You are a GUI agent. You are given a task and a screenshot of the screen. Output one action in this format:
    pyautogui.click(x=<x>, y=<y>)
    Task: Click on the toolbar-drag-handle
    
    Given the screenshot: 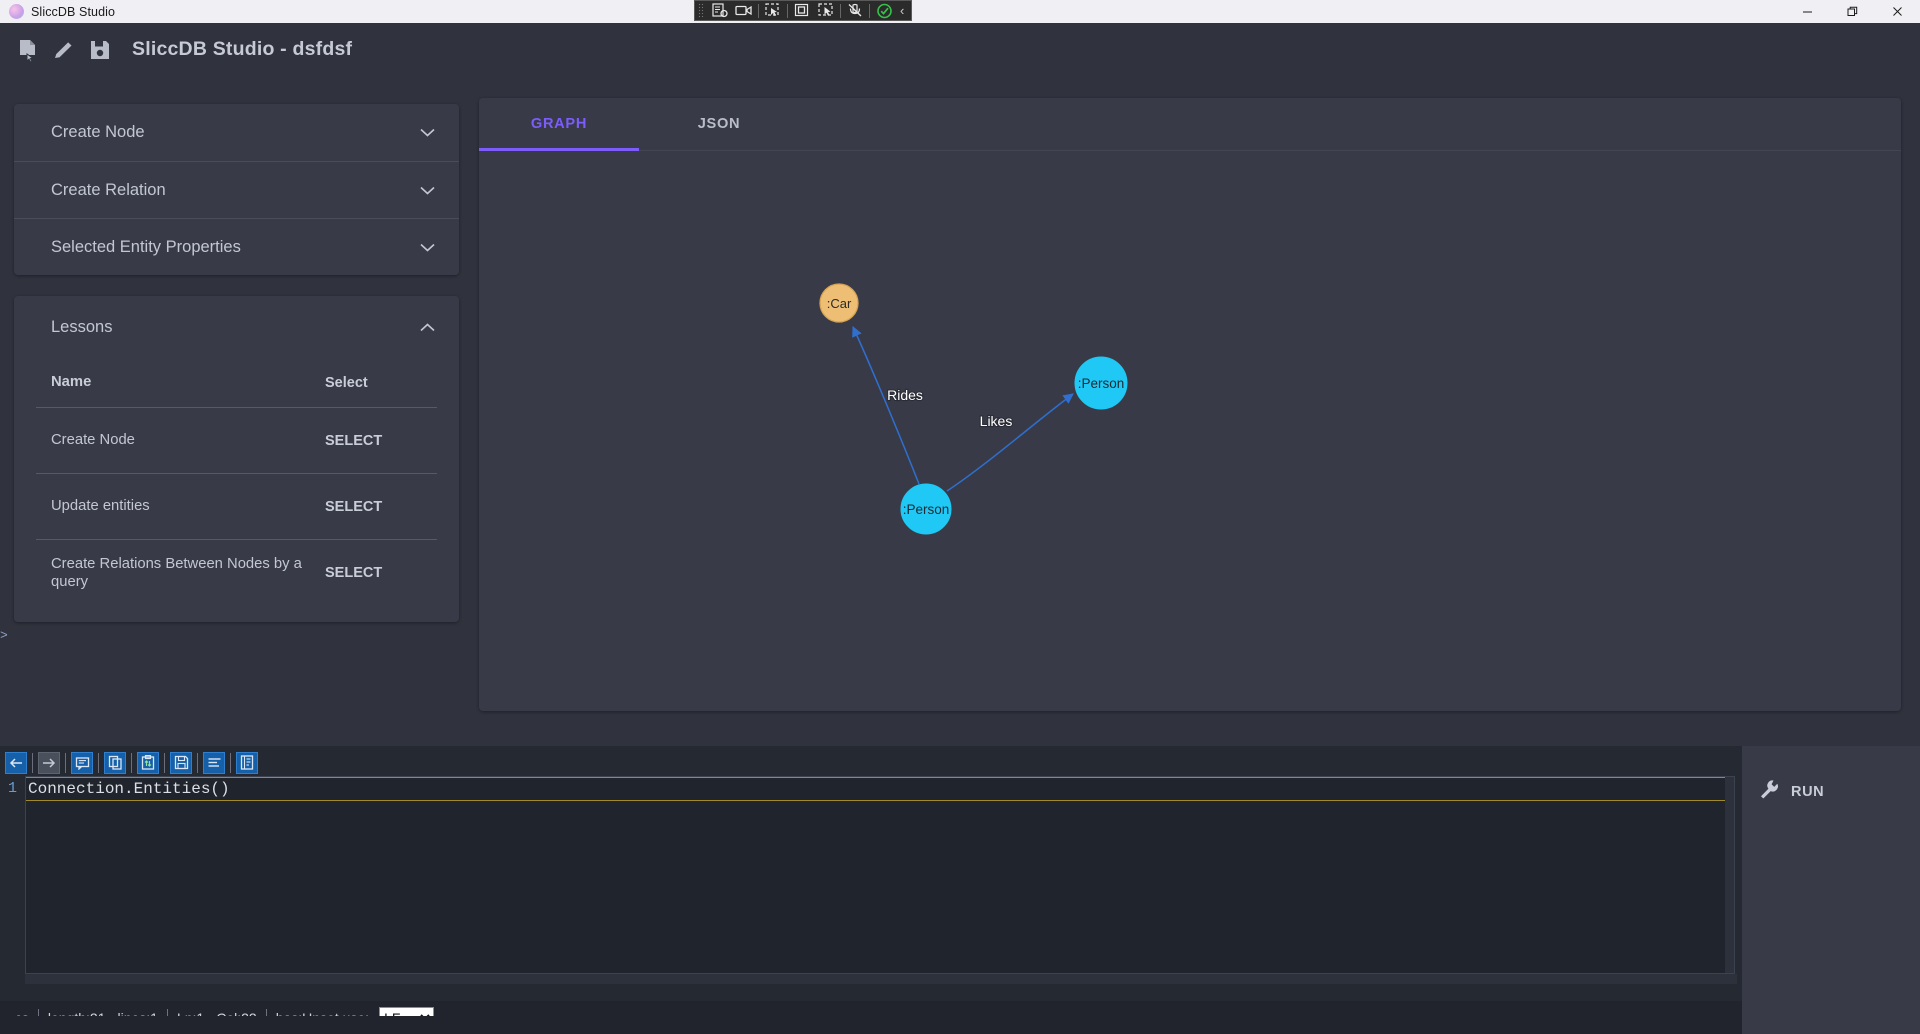 What is the action you would take?
    pyautogui.click(x=701, y=10)
    